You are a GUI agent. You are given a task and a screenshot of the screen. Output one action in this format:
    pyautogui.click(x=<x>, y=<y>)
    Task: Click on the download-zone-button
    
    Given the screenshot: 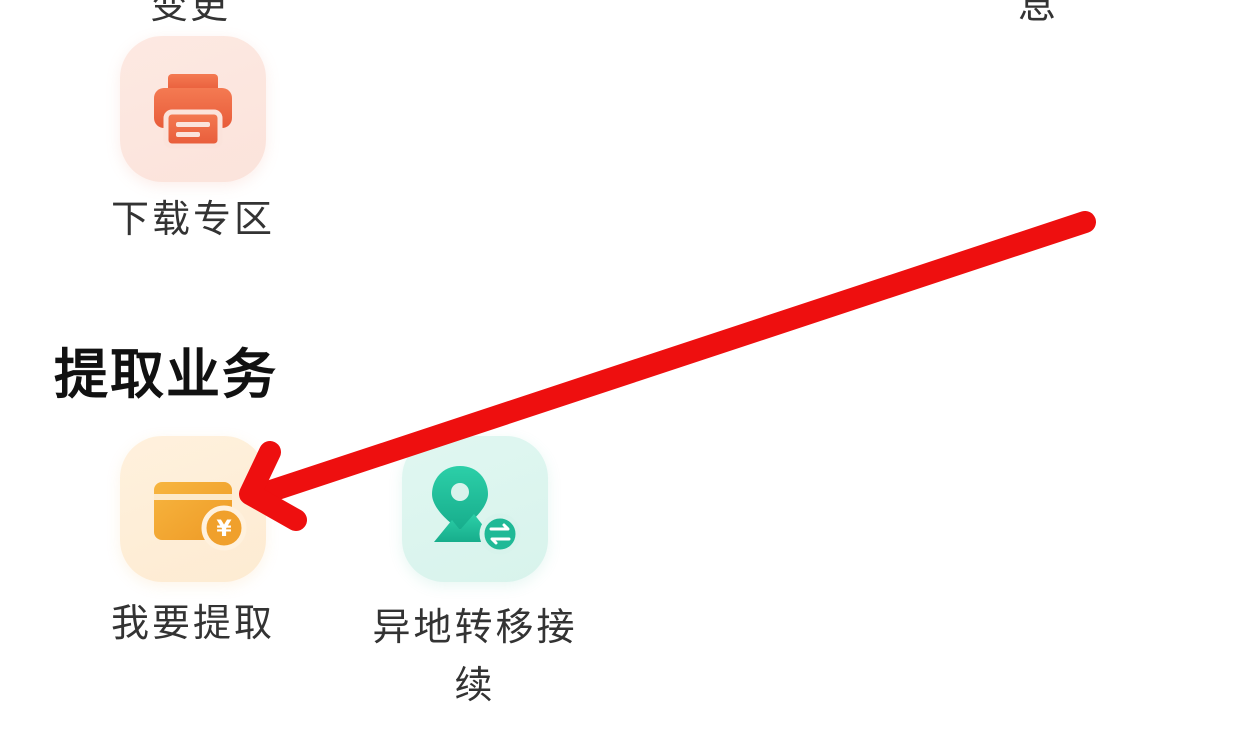 What is the action you would take?
    pyautogui.click(x=193, y=109)
    